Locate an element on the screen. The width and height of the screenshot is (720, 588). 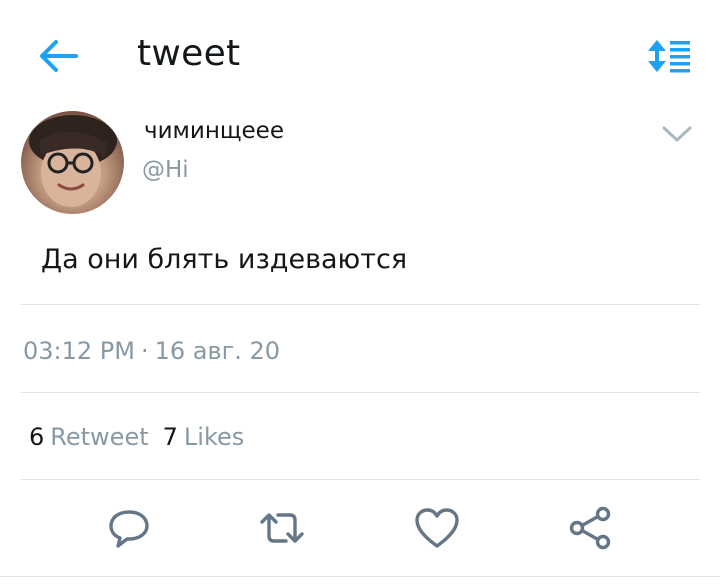
tweet-text: Да они блять издеваются is located at coordinates (224, 259).